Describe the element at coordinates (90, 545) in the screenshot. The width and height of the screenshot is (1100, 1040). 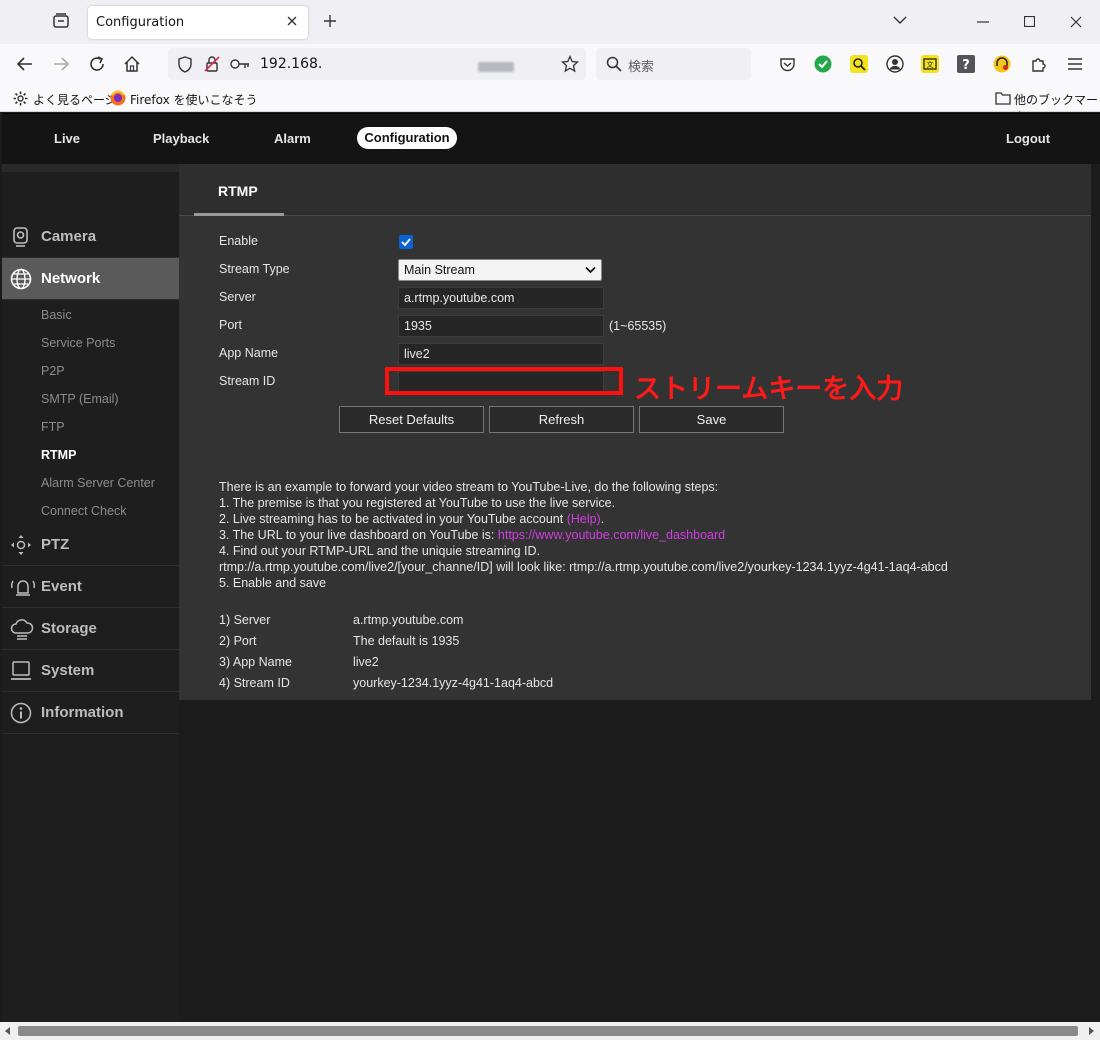
I see `sidebar-item-ptz: PTZ` at that location.